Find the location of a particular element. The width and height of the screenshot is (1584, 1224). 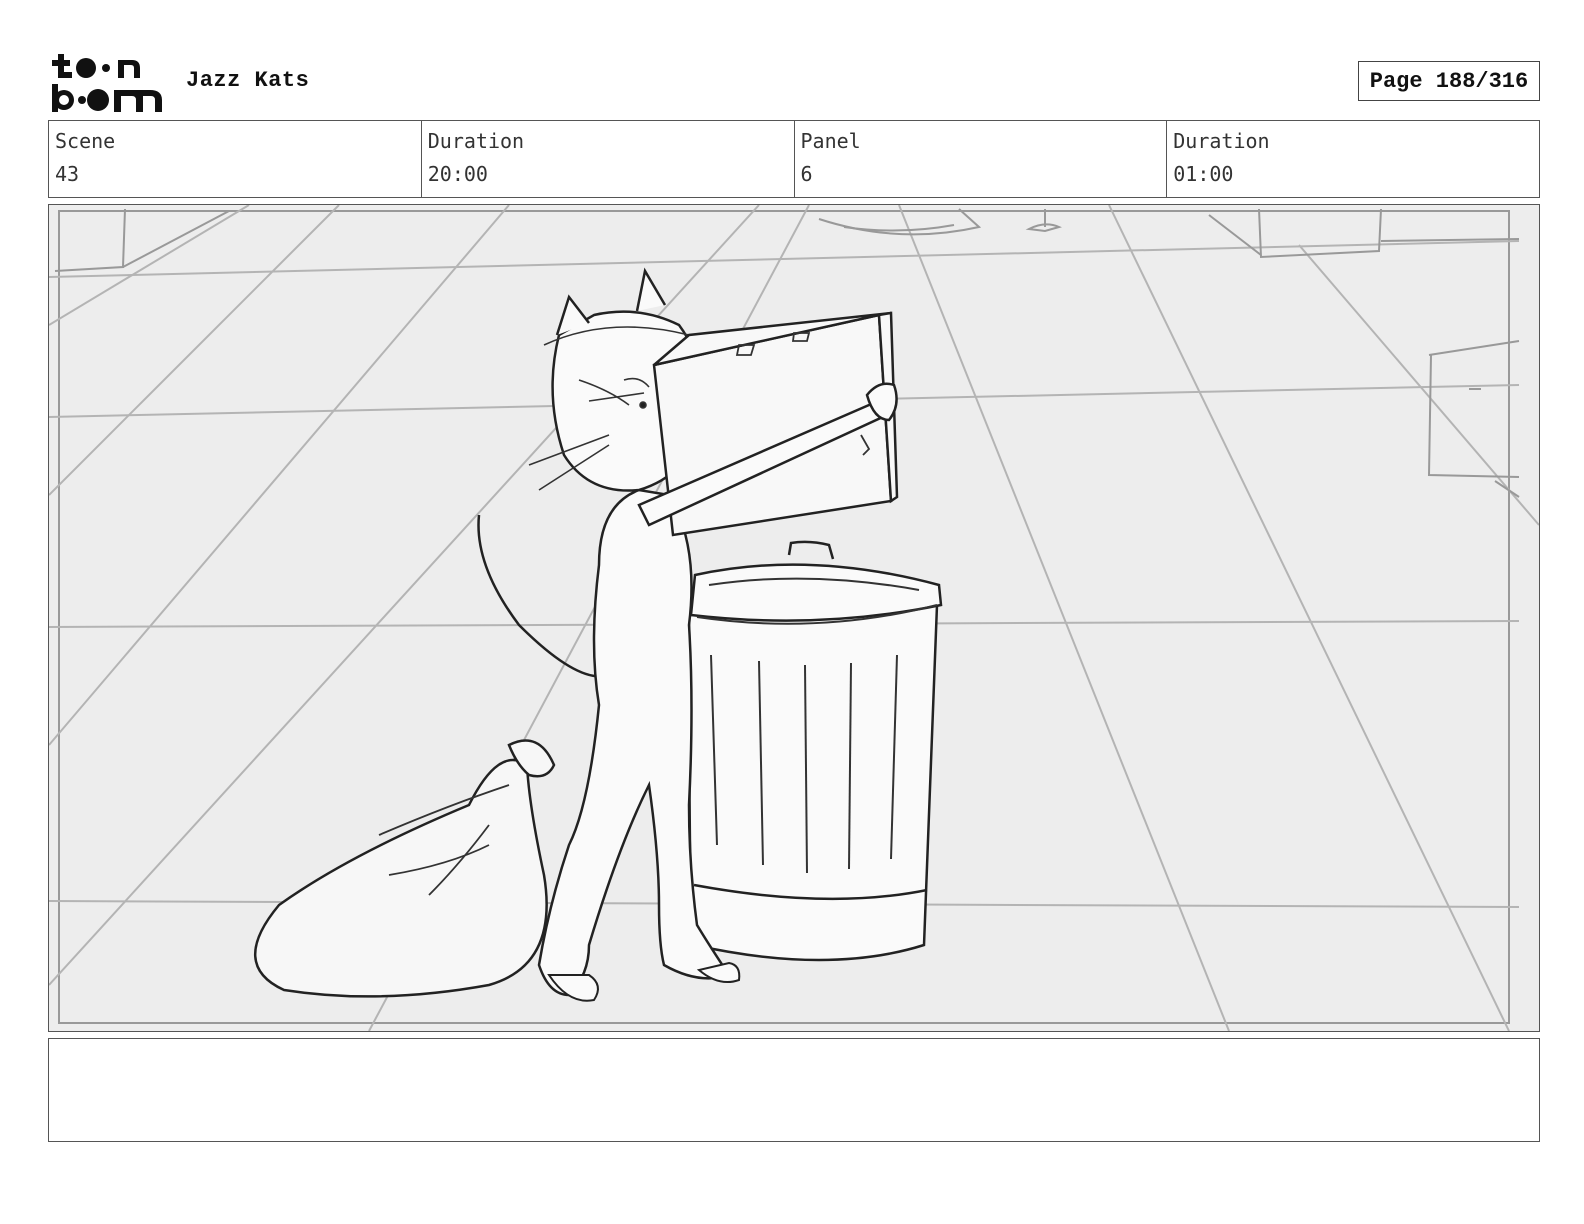

project-title: Jazz Kats is located at coordinates (248, 80).